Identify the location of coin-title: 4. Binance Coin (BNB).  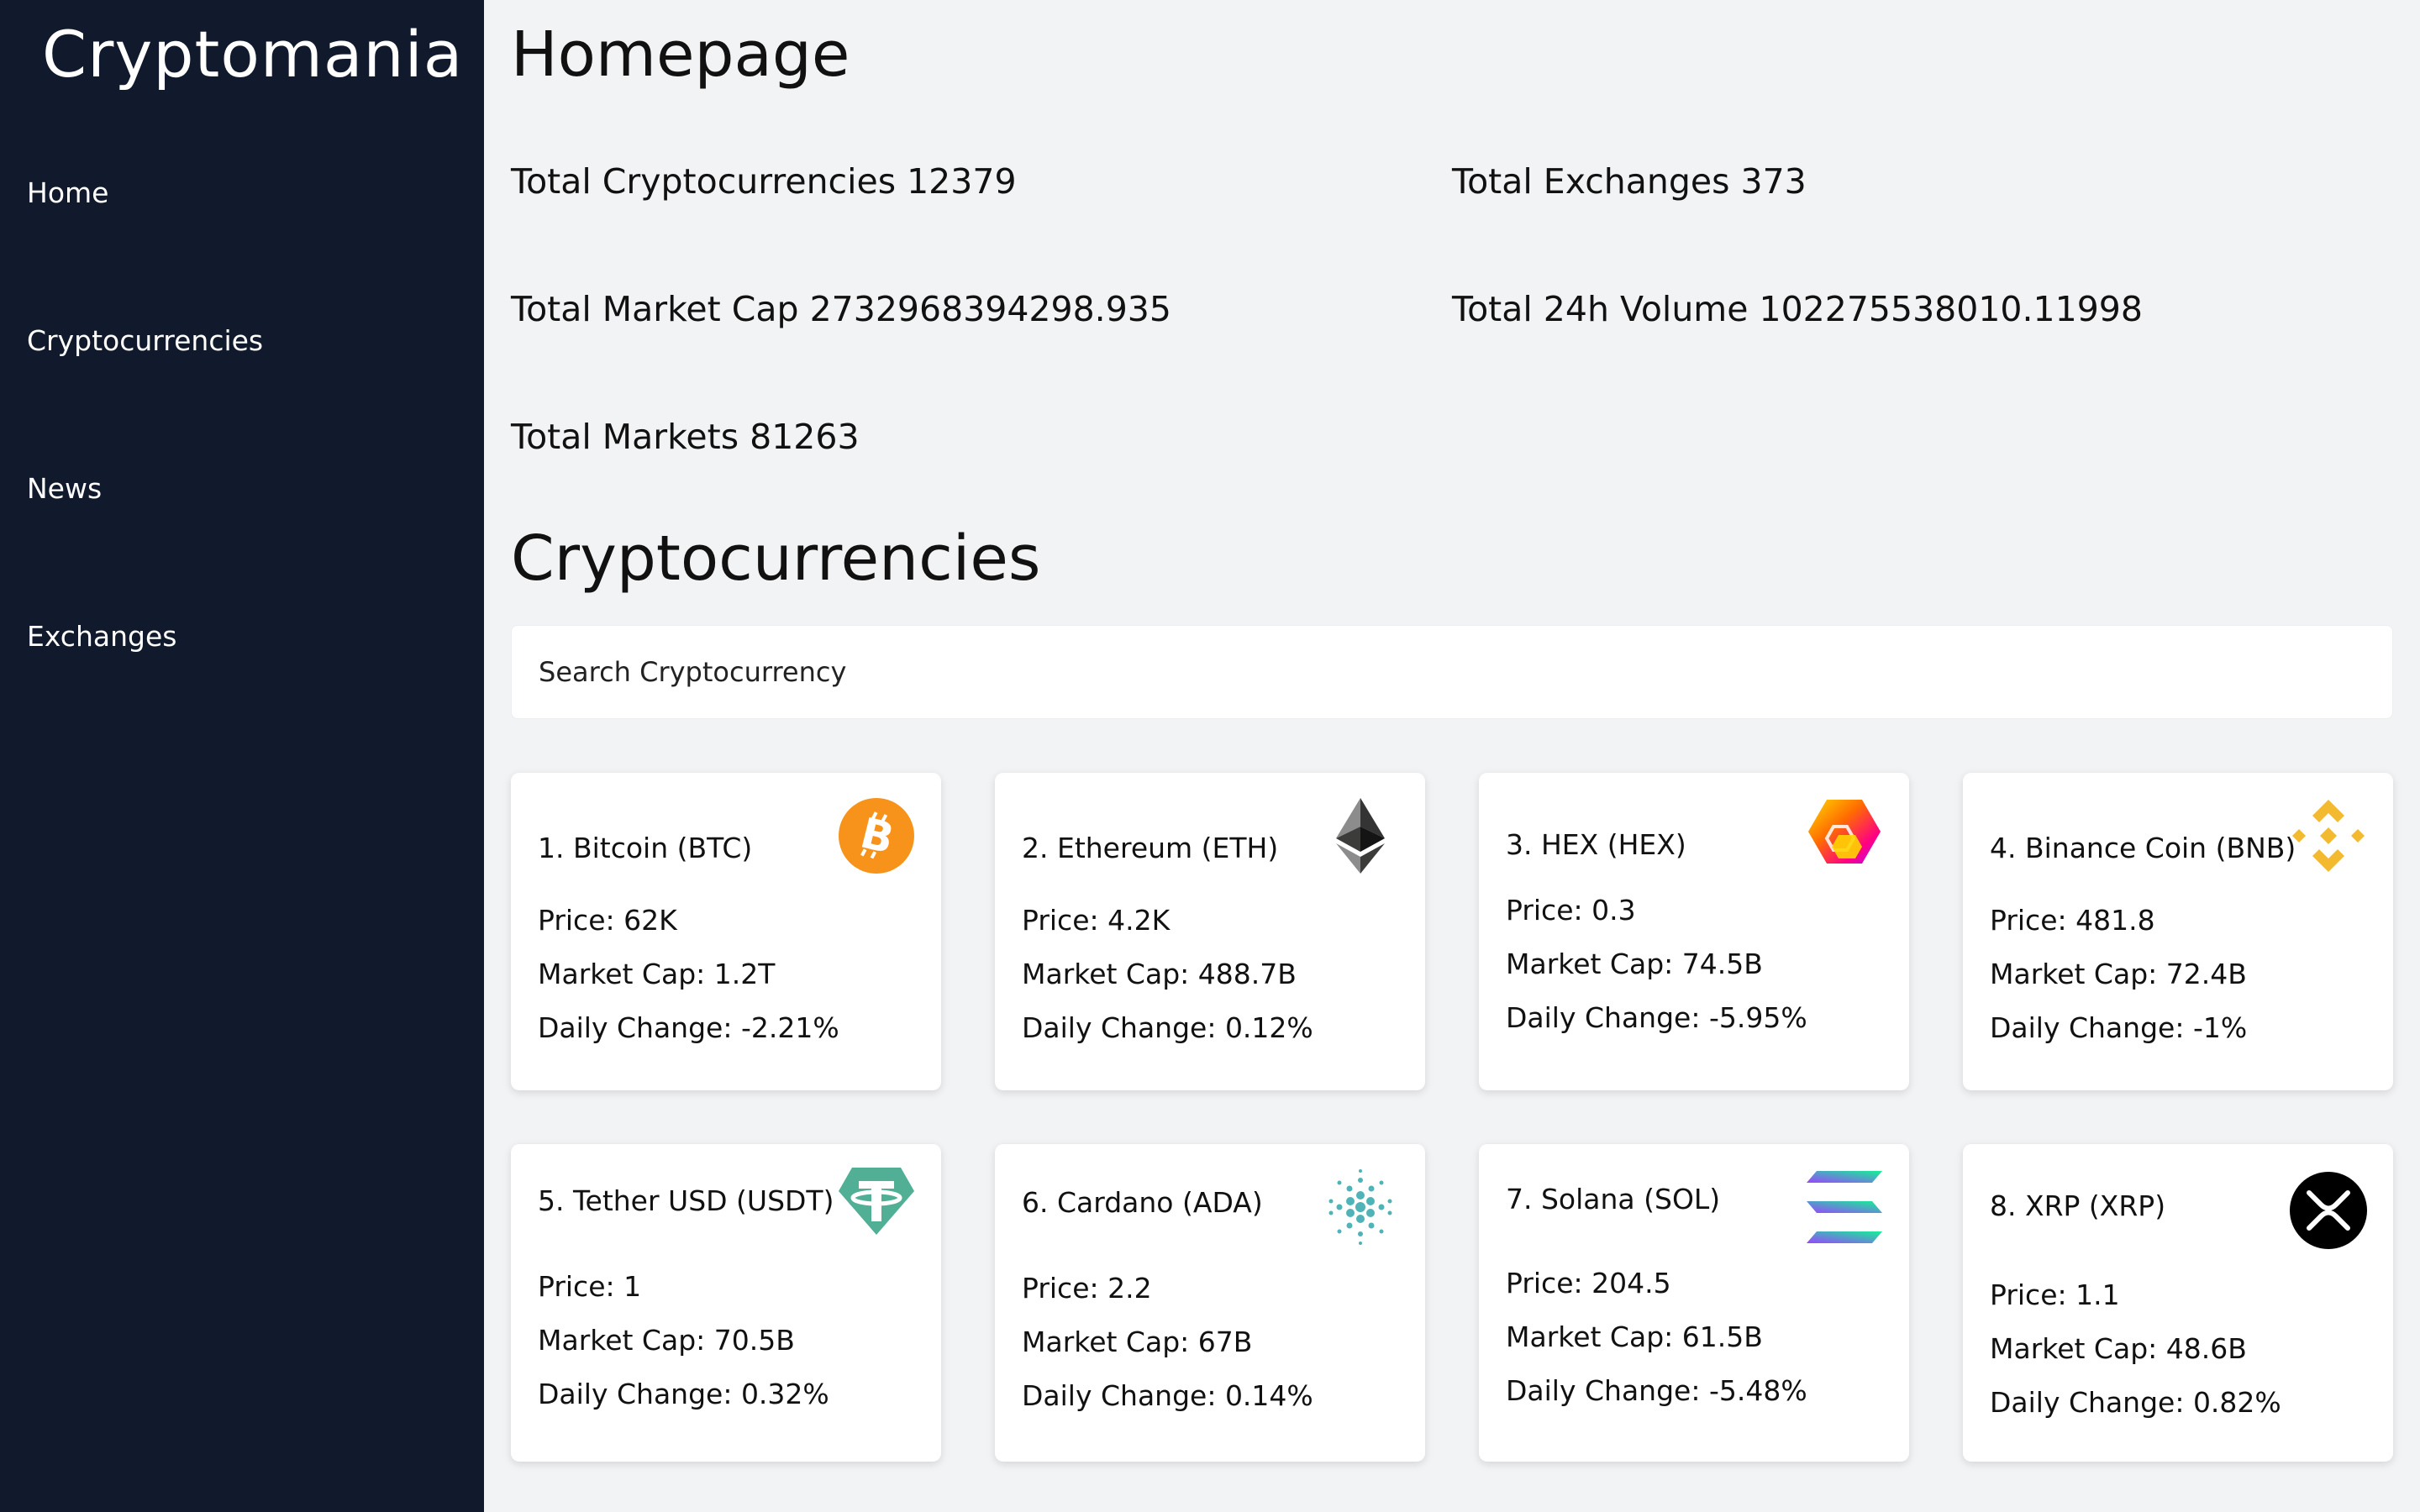
(2143, 848).